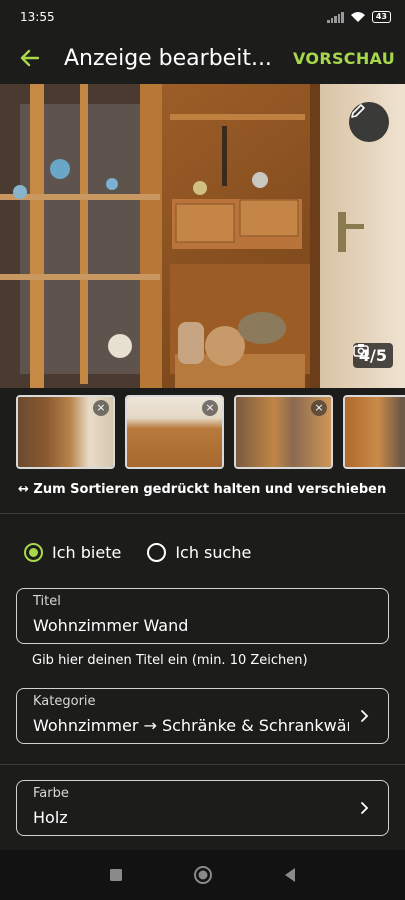 Image resolution: width=405 pixels, height=900 pixels. What do you see at coordinates (202, 17) in the screenshot?
I see `status-bar: 13:55 43` at bounding box center [202, 17].